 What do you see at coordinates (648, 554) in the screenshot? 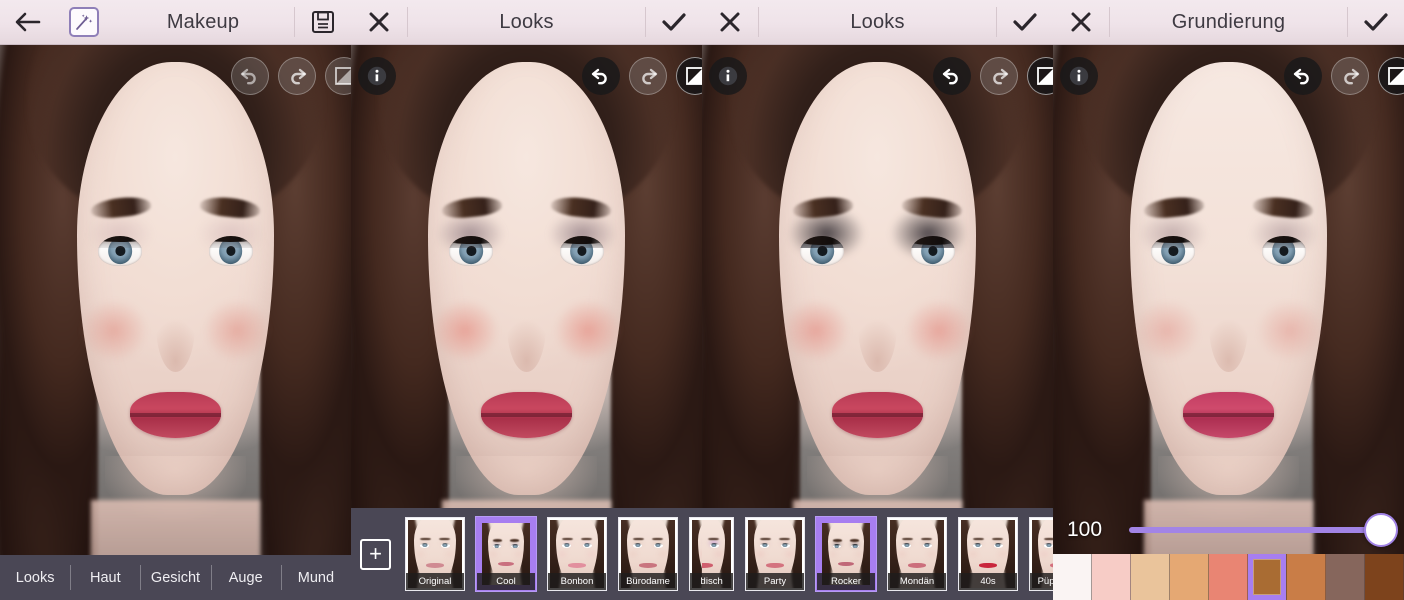
I see `look-thumbnail: Bürodame` at bounding box center [648, 554].